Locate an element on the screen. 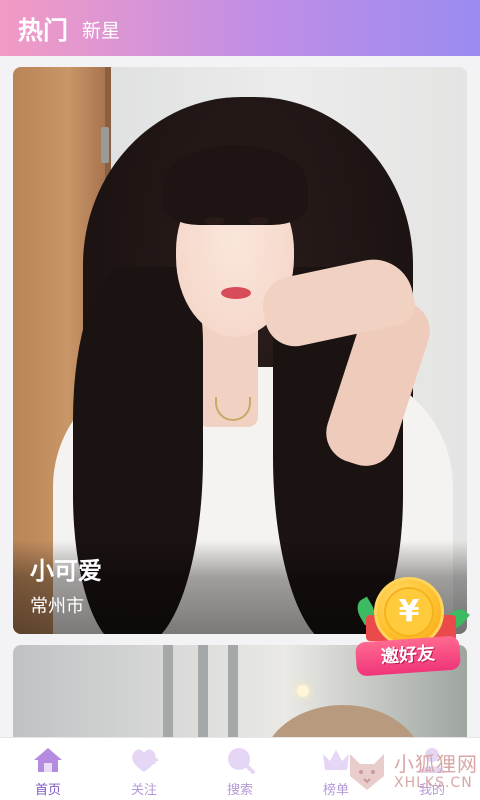  fox-logo-icon is located at coordinates (367, 772).